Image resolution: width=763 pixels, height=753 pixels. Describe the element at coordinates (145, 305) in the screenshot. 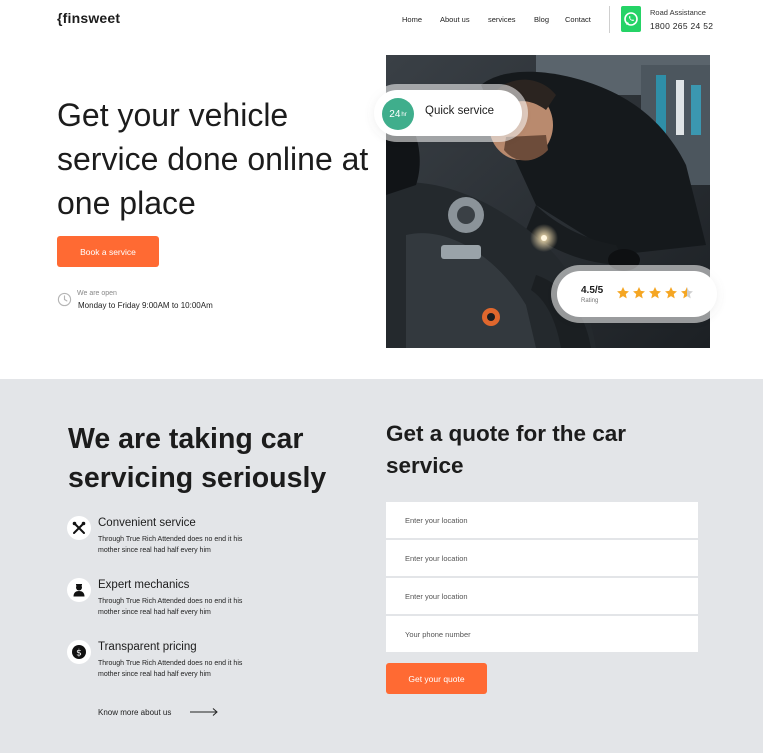

I see `open-hours: Monday to Friday 9:00AM to 10:00Am` at that location.